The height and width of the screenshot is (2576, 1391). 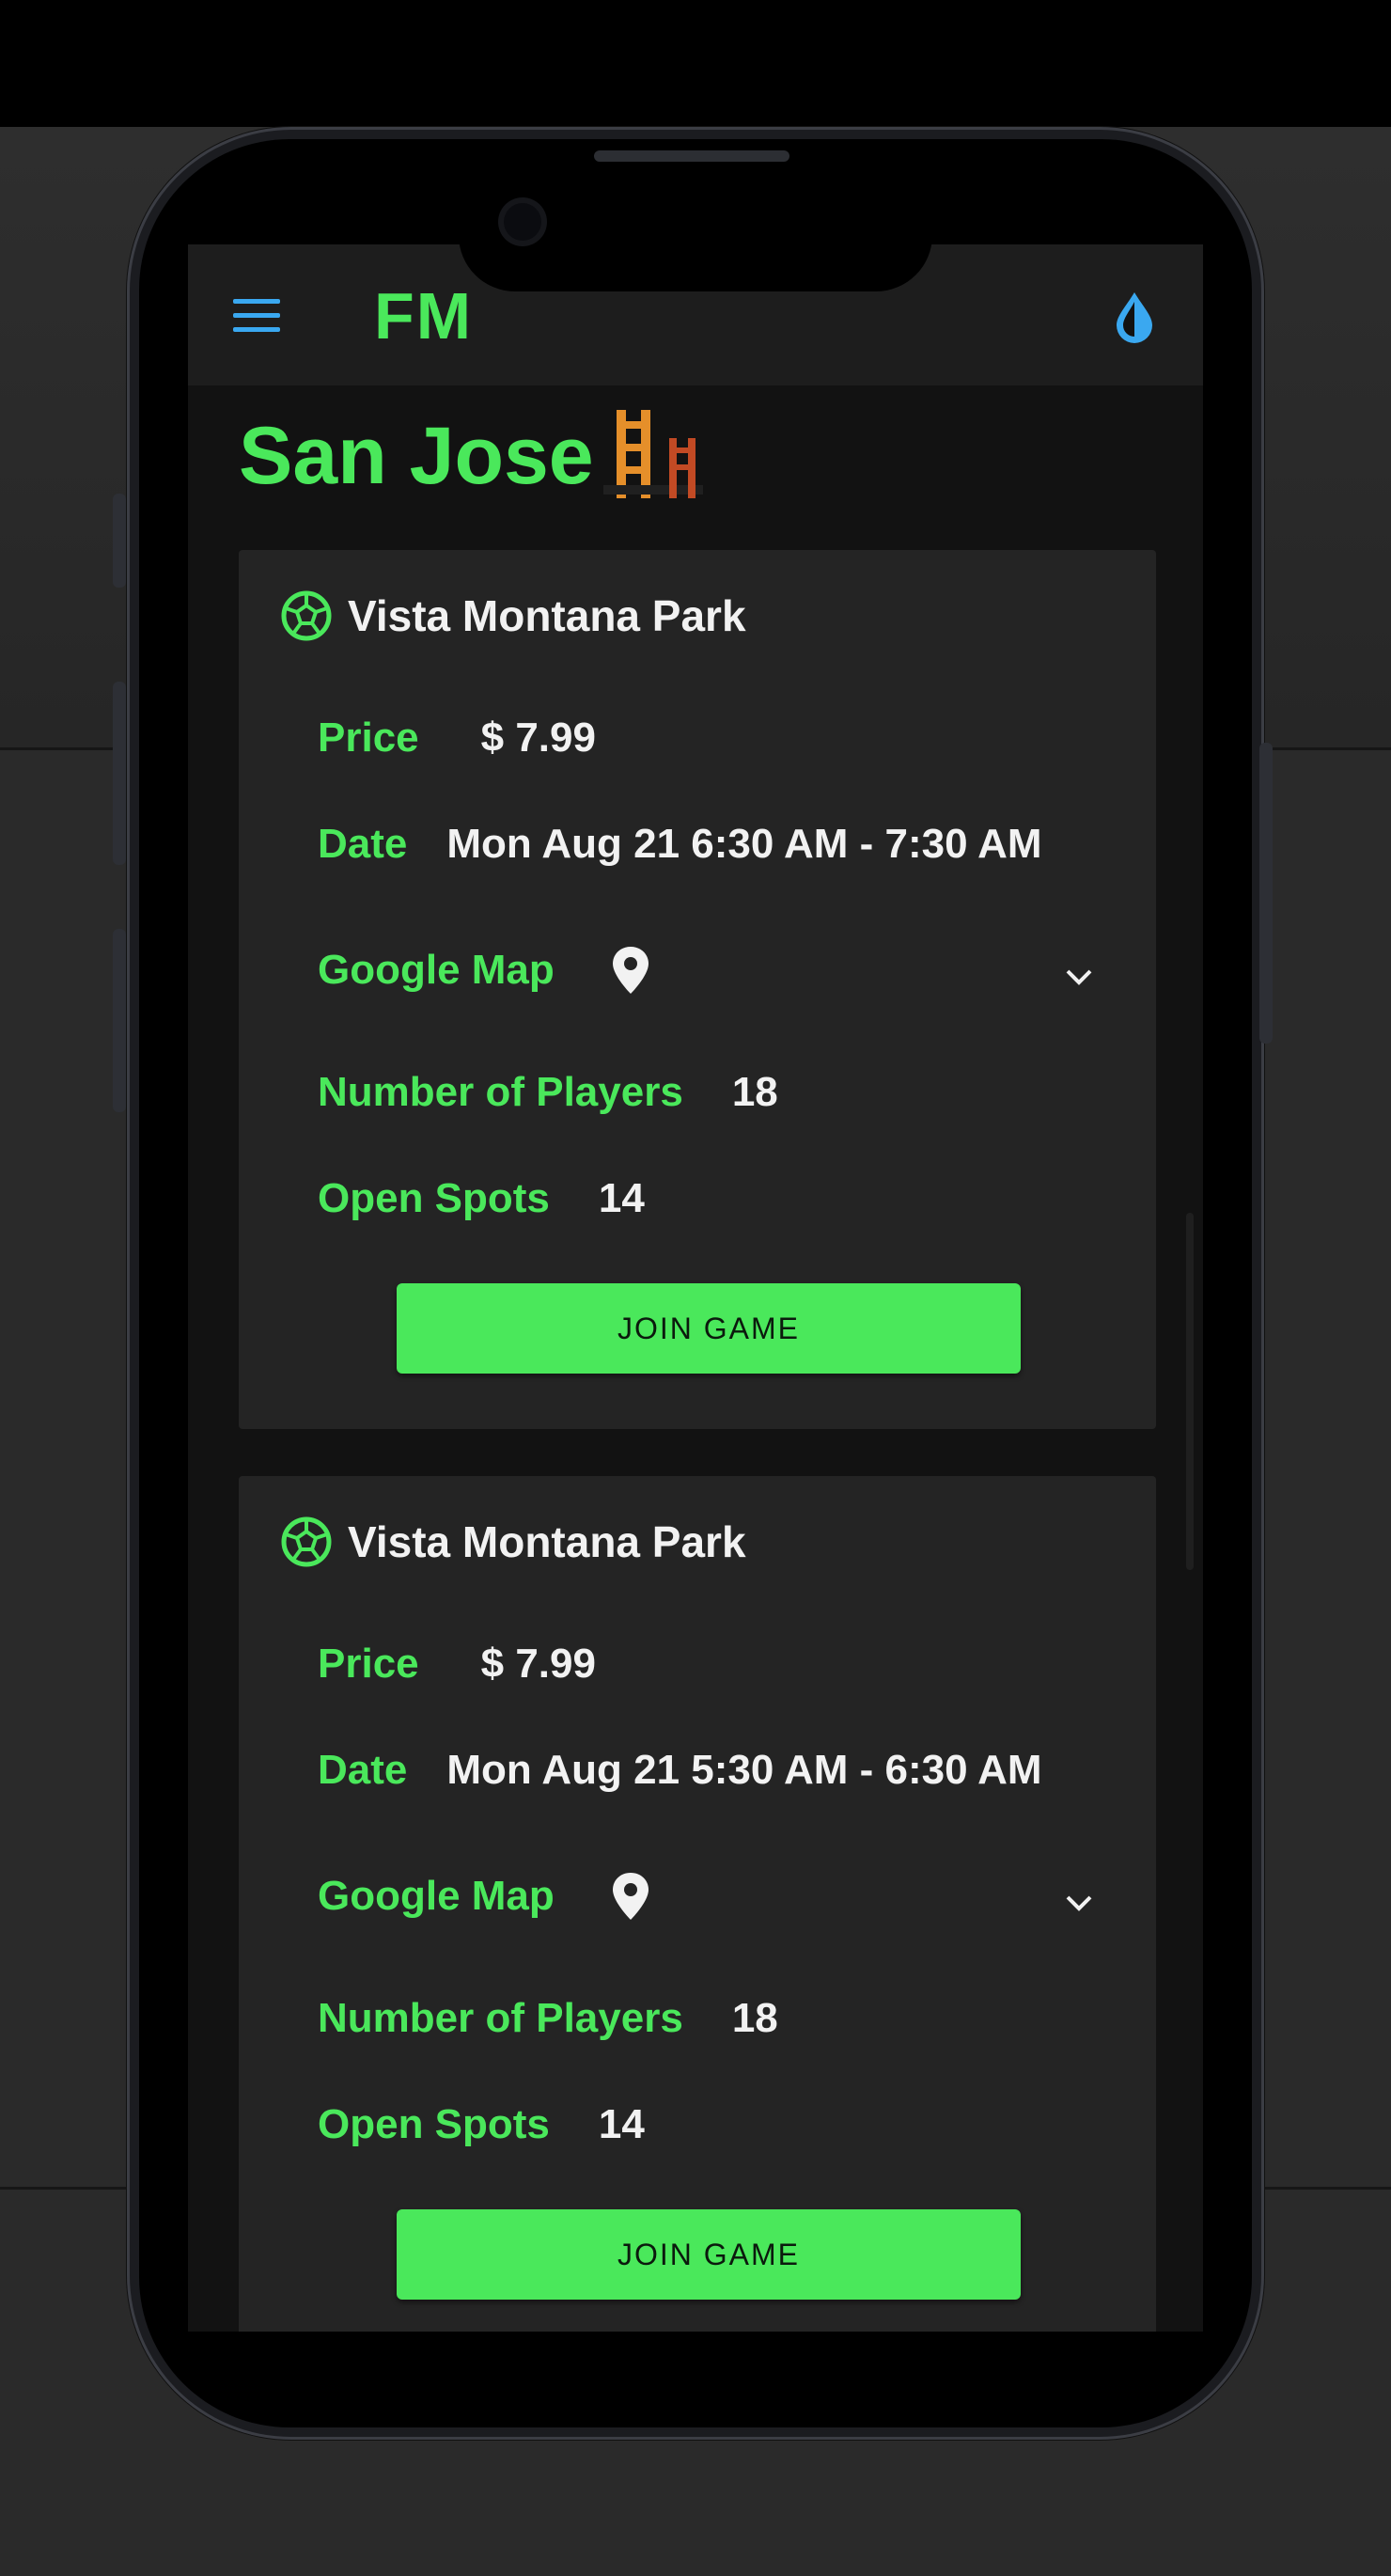 I want to click on date-value: Mon Aug 21 5:30 AM - 6:30 AM, so click(x=744, y=1770).